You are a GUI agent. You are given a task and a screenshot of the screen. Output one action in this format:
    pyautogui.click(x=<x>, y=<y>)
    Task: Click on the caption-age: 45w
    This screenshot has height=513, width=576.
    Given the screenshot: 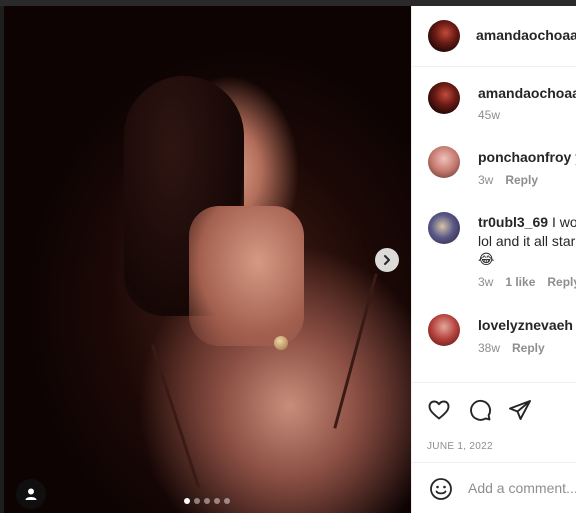 What is the action you would take?
    pyautogui.click(x=489, y=115)
    